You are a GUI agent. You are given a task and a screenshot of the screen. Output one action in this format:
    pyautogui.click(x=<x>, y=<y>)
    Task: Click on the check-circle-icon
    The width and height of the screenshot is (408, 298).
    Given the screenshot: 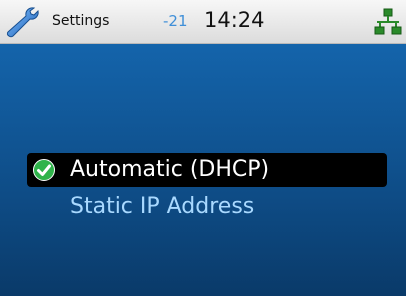 What is the action you would take?
    pyautogui.click(x=44, y=170)
    